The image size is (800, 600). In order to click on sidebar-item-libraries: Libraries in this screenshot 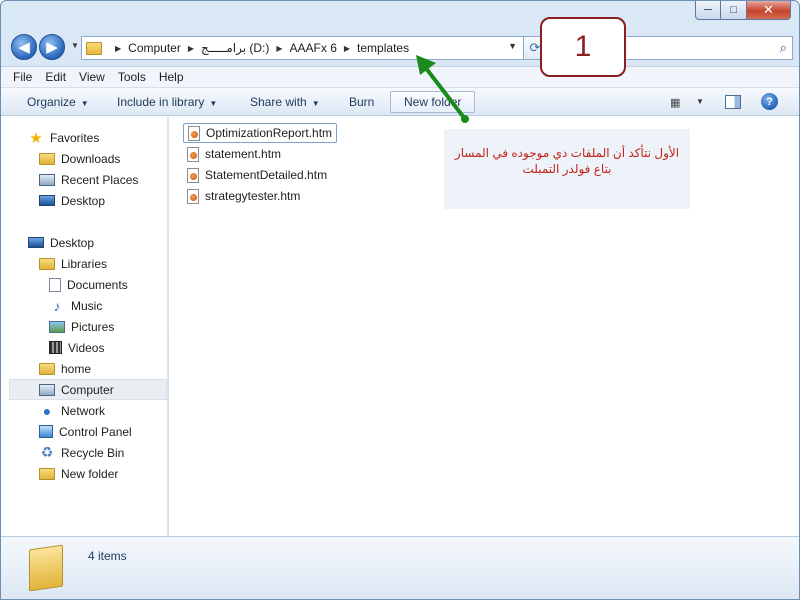, I will do `click(102, 263)`.